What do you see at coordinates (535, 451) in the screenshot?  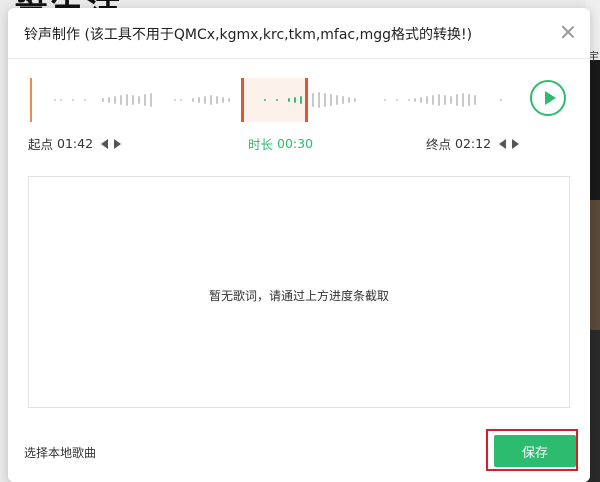 I see `save-button: 保存` at bounding box center [535, 451].